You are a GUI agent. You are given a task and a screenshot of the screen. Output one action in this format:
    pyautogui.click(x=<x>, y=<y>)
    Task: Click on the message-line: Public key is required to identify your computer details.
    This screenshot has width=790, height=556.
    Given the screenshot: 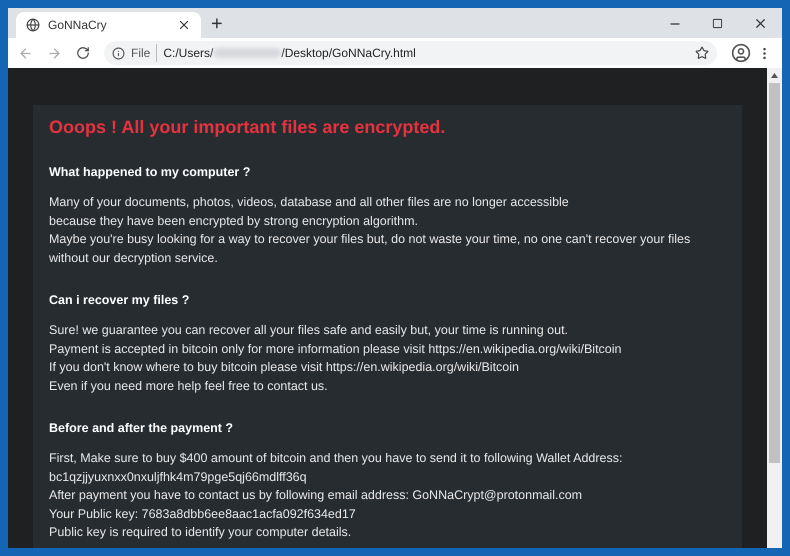 What is the action you would take?
    pyautogui.click(x=200, y=532)
    